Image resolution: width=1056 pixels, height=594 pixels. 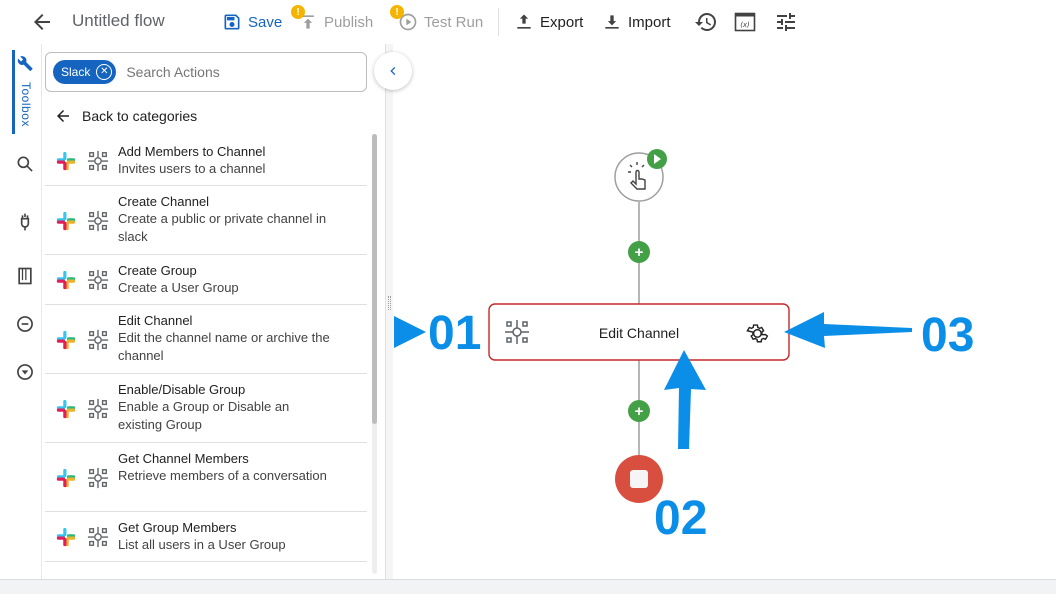 I want to click on toolbox-tab: Toolbox, so click(x=24, y=92).